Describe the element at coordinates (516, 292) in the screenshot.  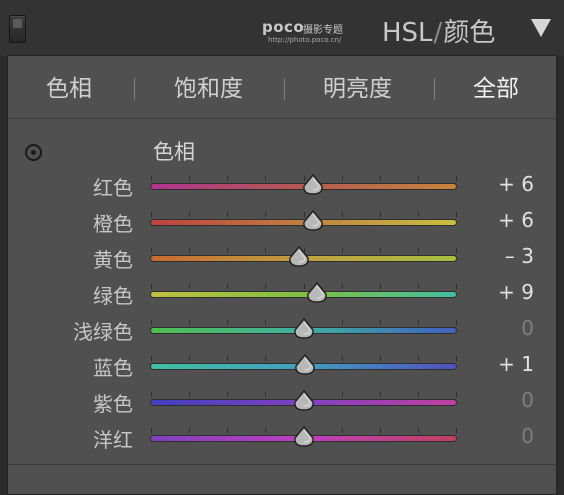
I see `slider-value-green: + 9` at that location.